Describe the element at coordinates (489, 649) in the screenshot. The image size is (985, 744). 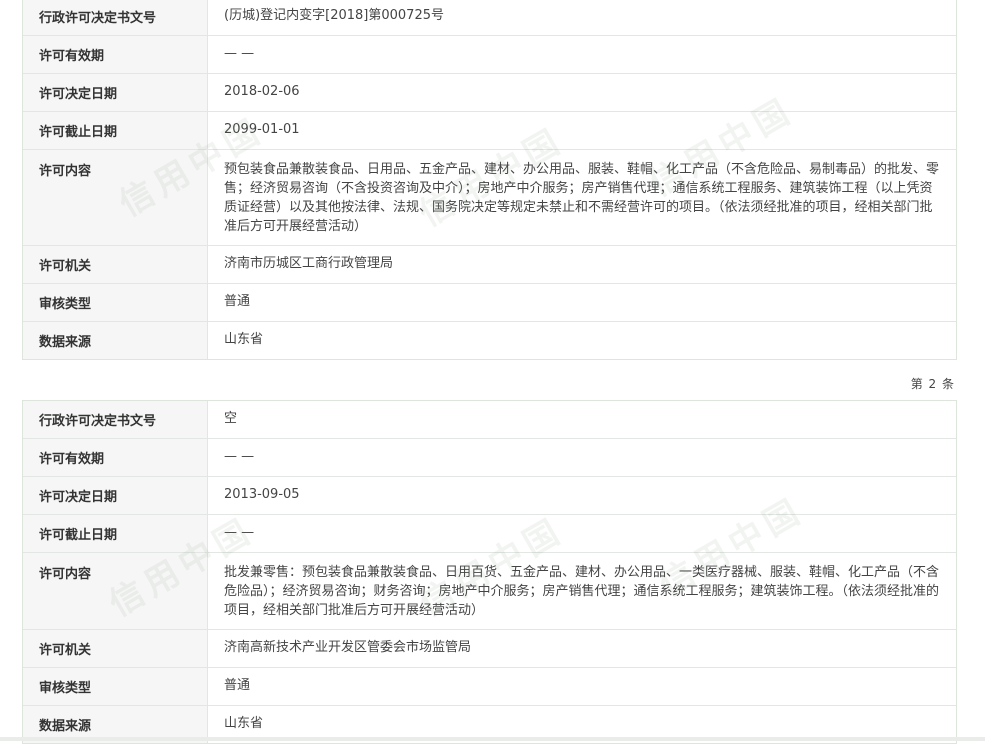
I see `row-authority: 许可机关 济南高新技术产业开发区管委会市场监管局` at that location.